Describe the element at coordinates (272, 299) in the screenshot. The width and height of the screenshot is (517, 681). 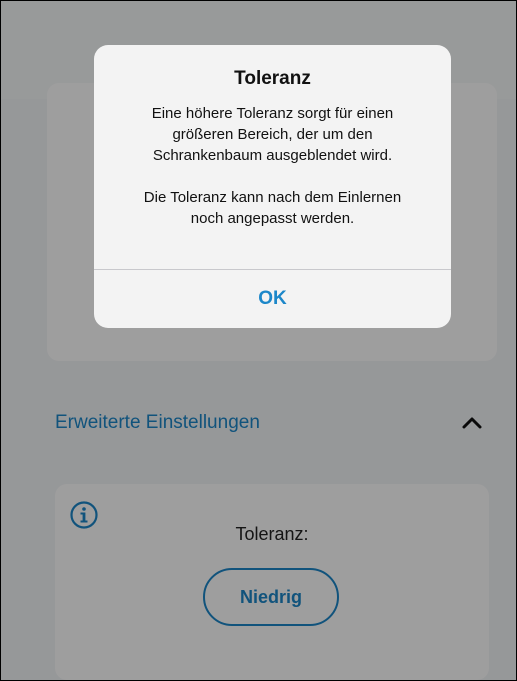
I see `ok-button: OK` at that location.